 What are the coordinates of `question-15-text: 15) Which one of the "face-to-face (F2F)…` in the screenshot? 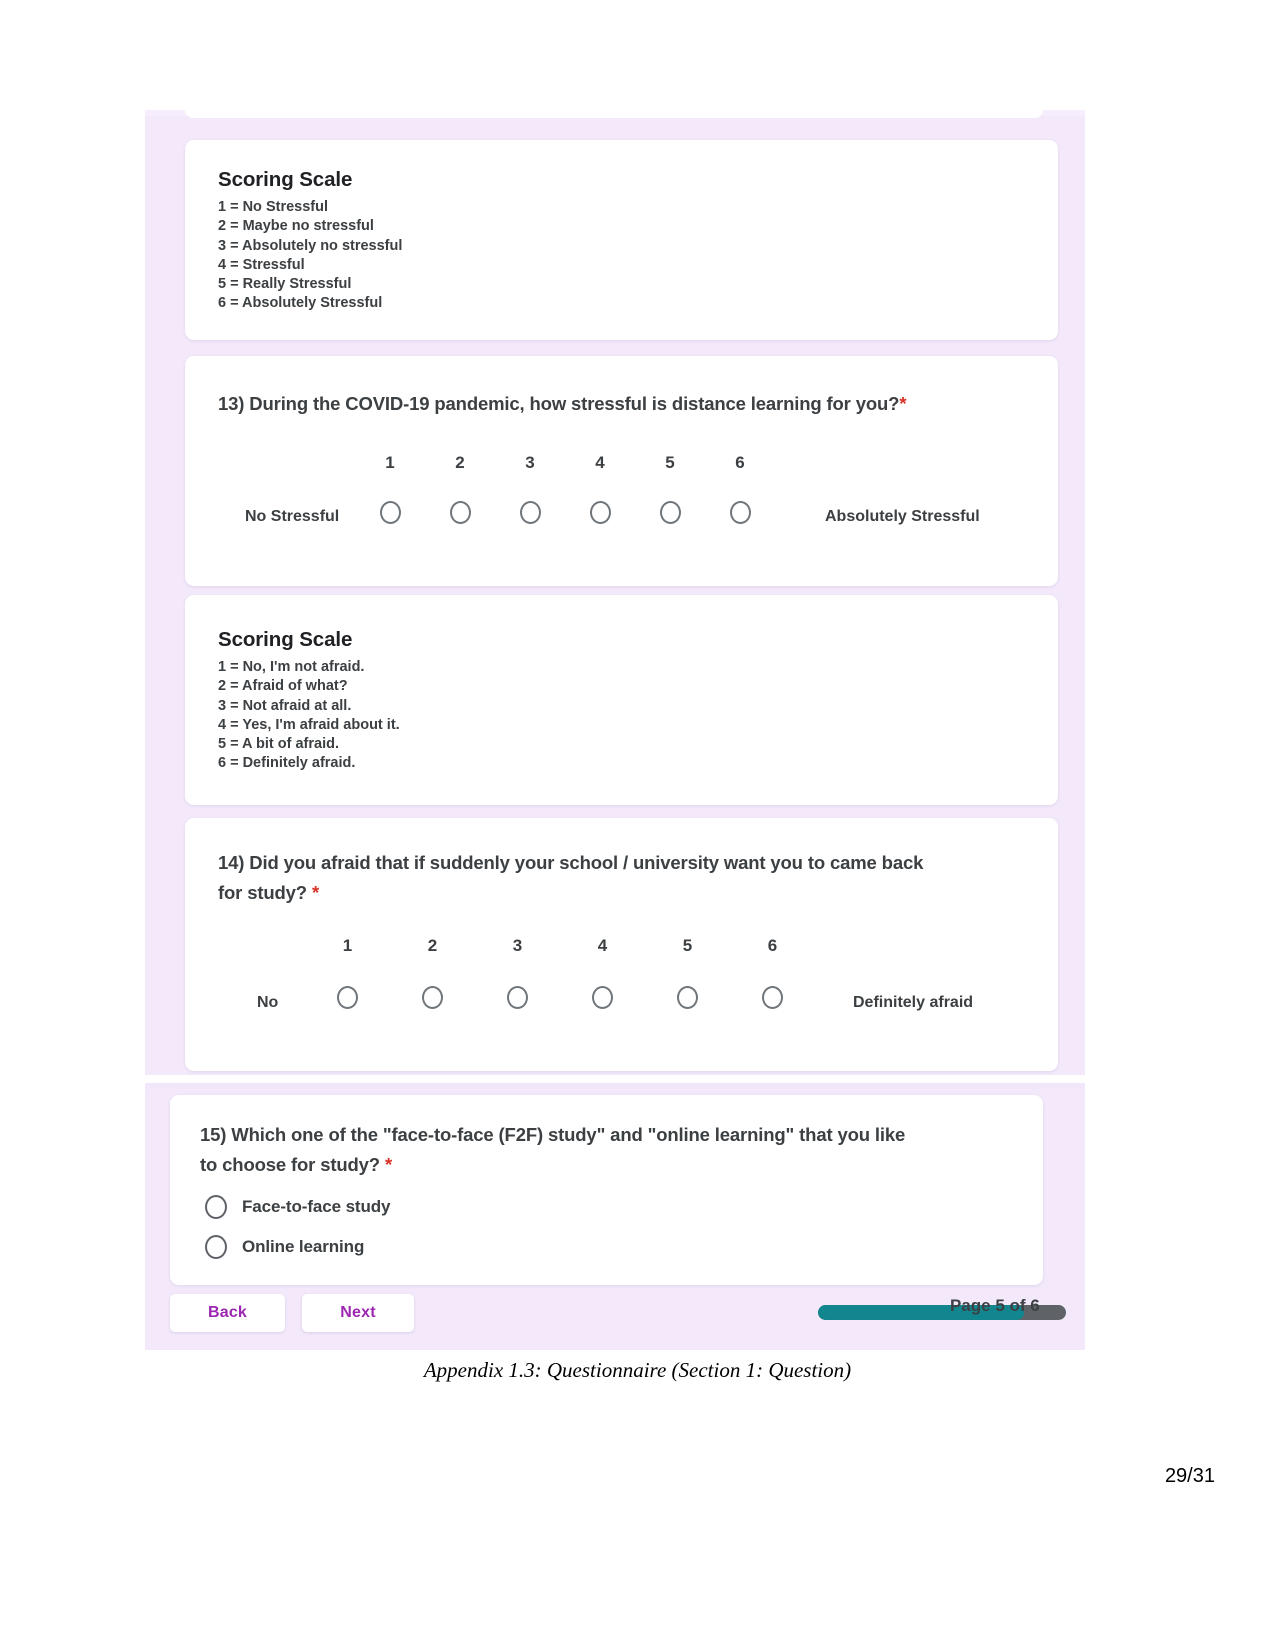 It's located at (612, 1150).